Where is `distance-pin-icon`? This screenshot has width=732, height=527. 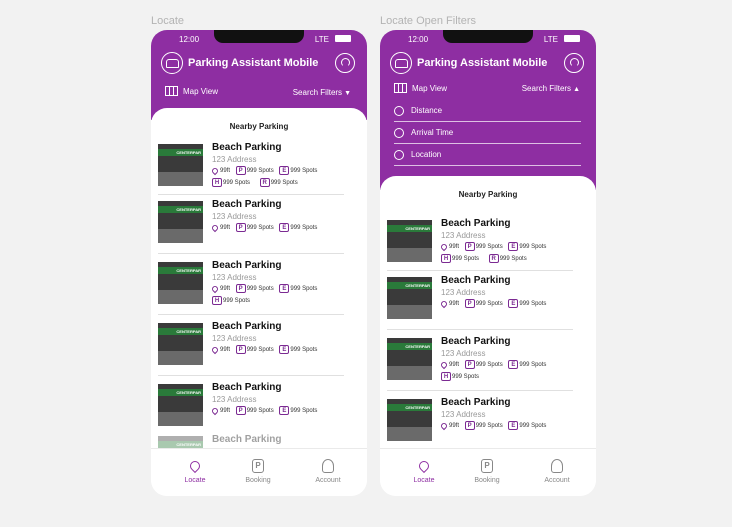 distance-pin-icon is located at coordinates (215, 227).